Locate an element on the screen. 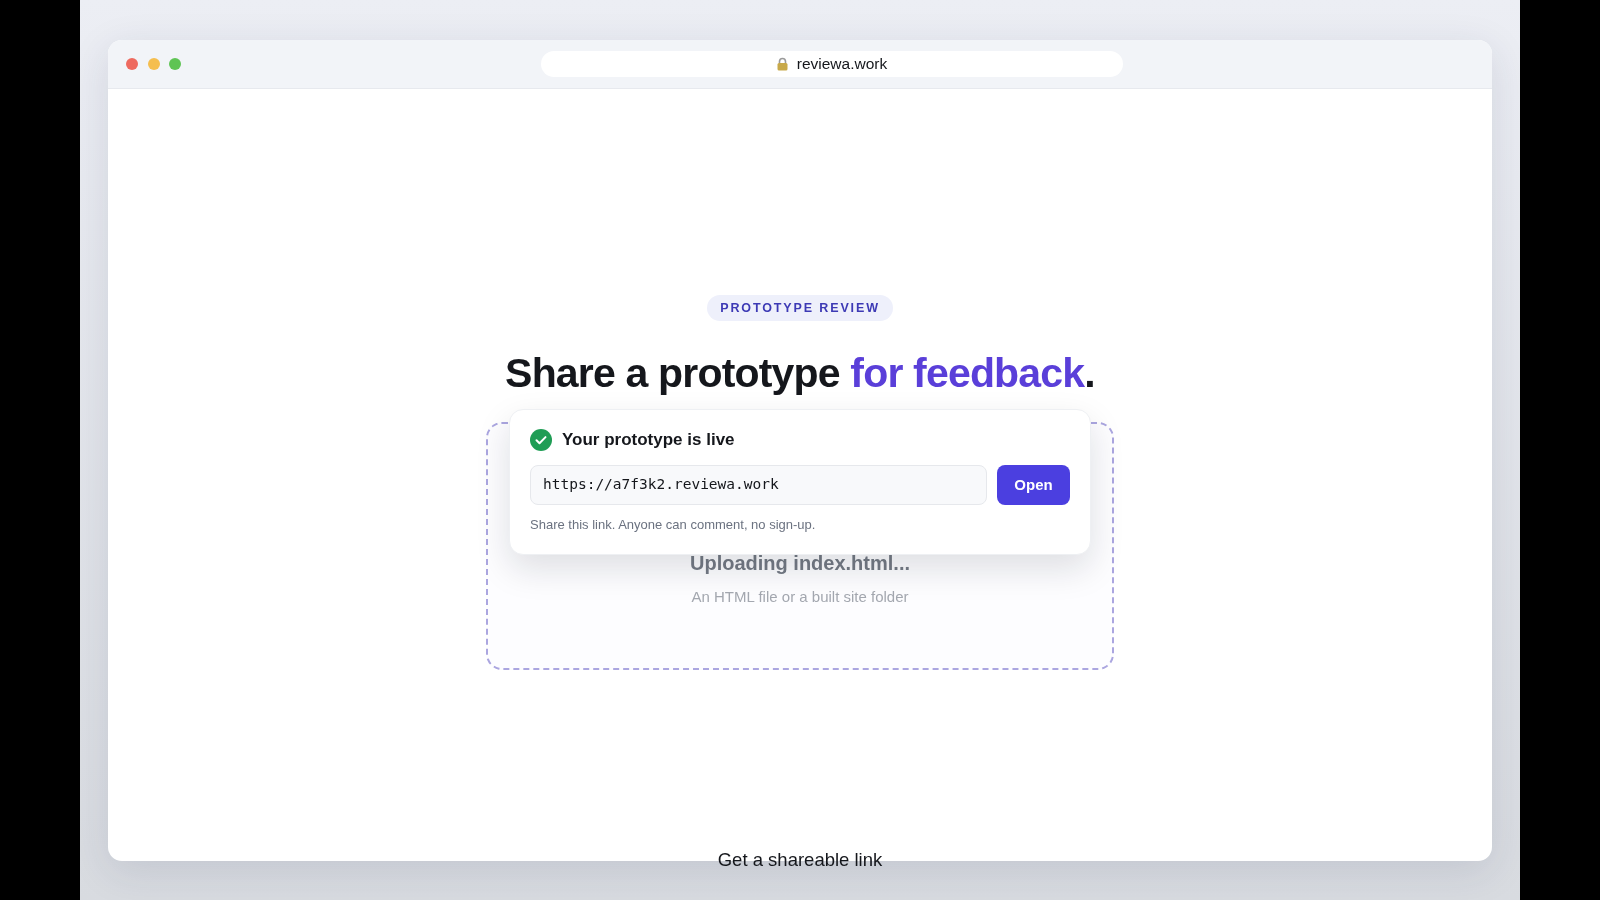  url-field: https://a7f3k2.reviewa.work is located at coordinates (758, 485).